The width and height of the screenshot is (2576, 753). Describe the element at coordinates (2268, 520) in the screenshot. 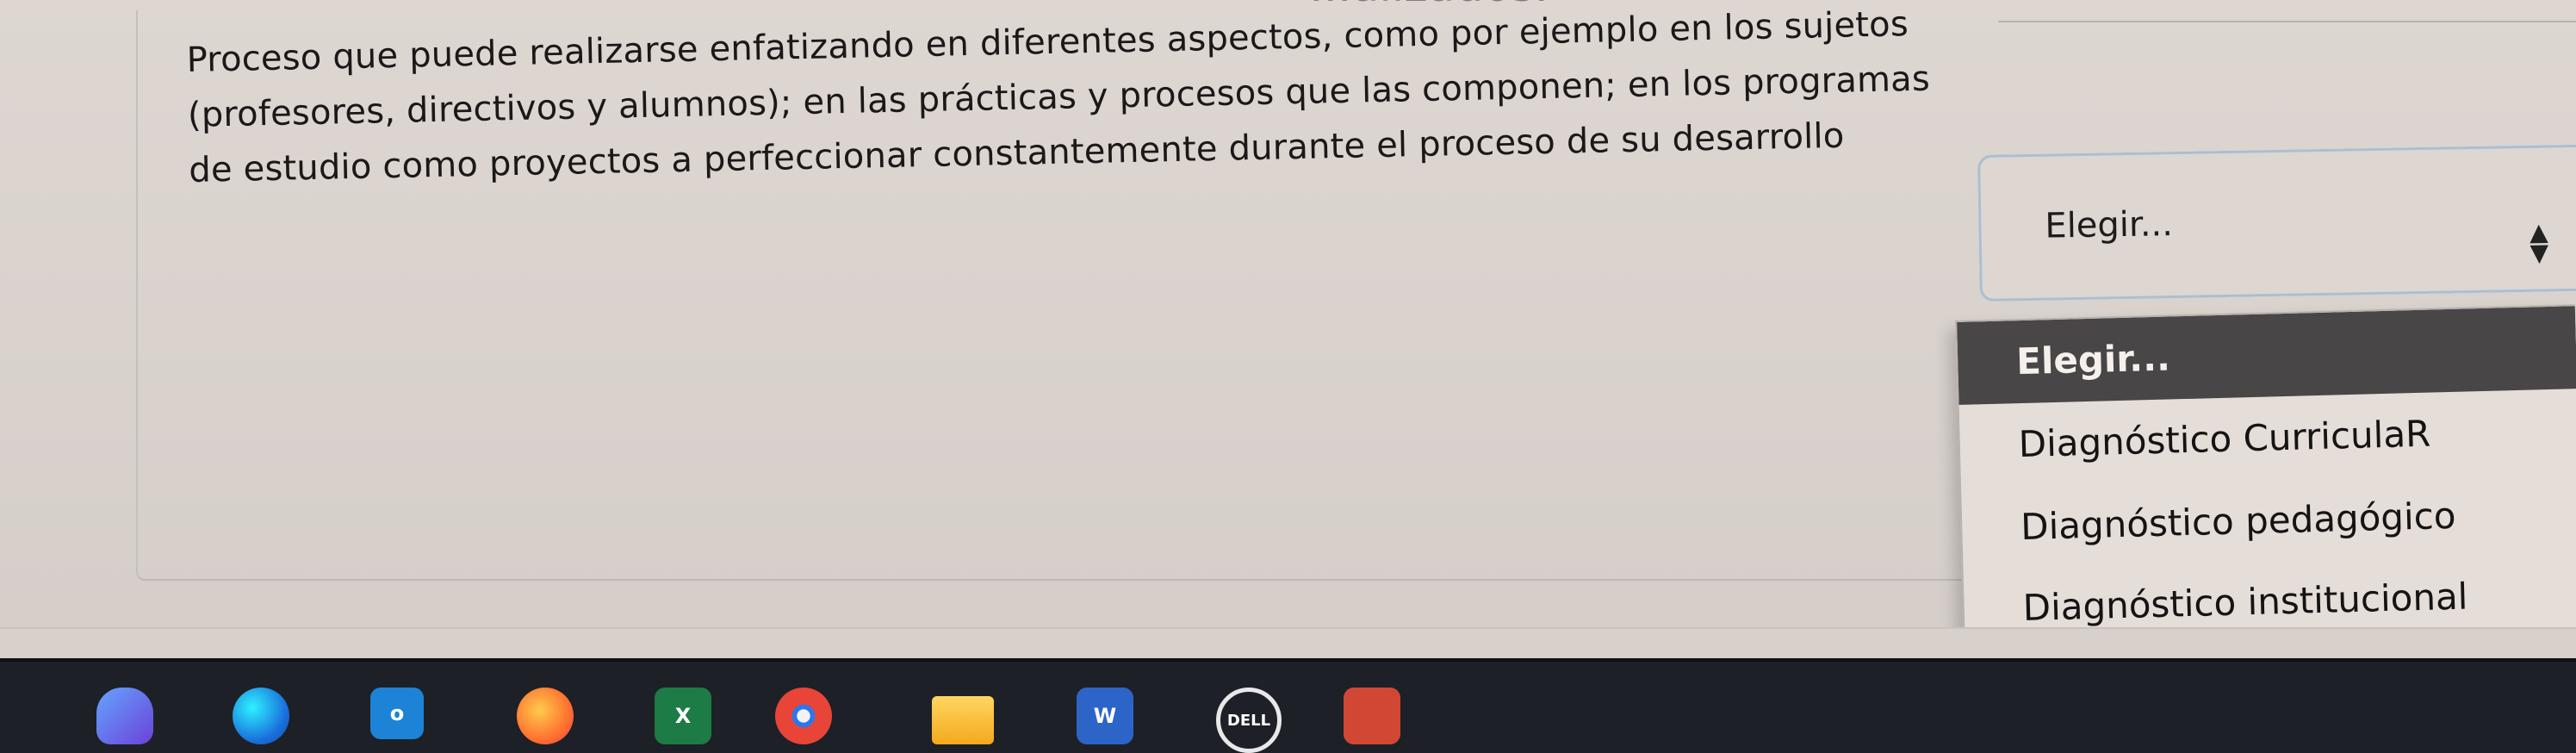

I see `option-diagnostico-pedagogico: Diagnóstico pedagógico` at that location.